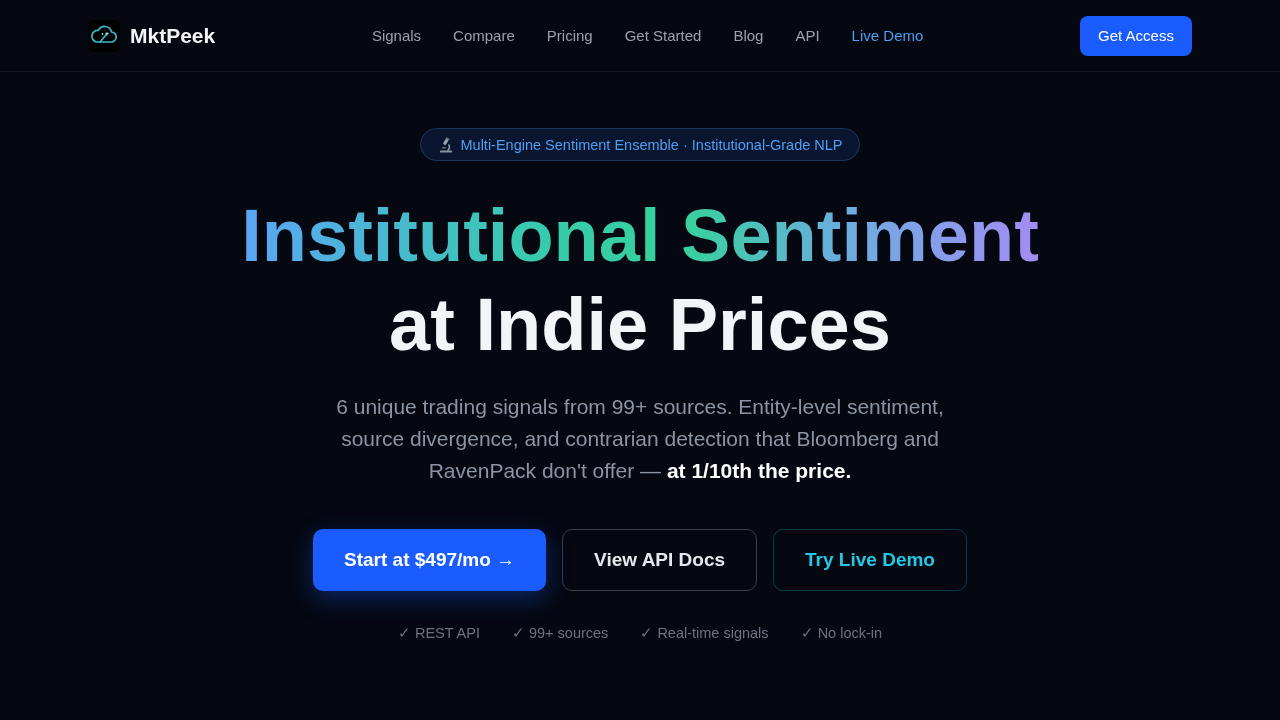 This screenshot has height=720, width=1280. I want to click on nav-link: Live Demo, so click(887, 35).